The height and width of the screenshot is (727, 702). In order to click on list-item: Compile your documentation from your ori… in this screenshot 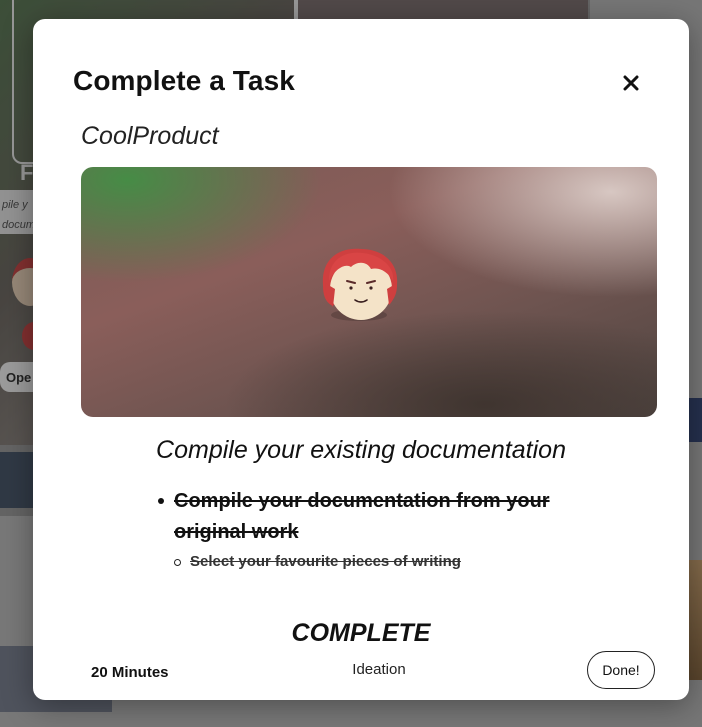, I will do `click(378, 529)`.